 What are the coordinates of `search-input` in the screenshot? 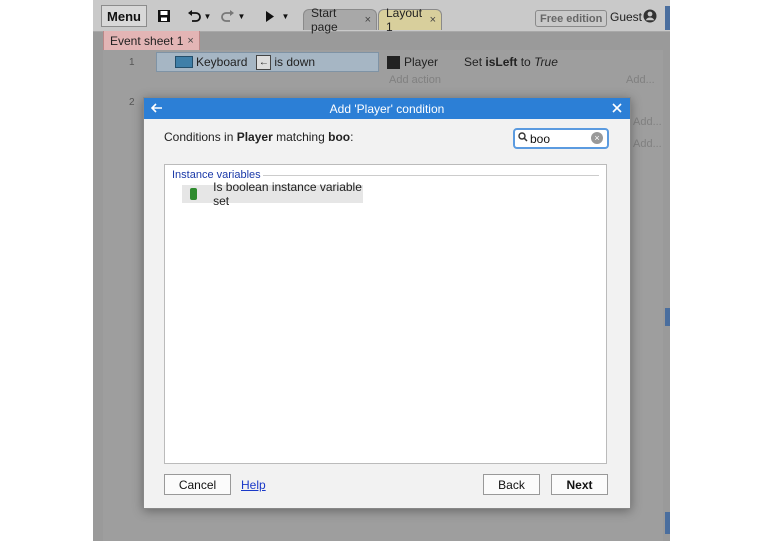 It's located at (556, 138).